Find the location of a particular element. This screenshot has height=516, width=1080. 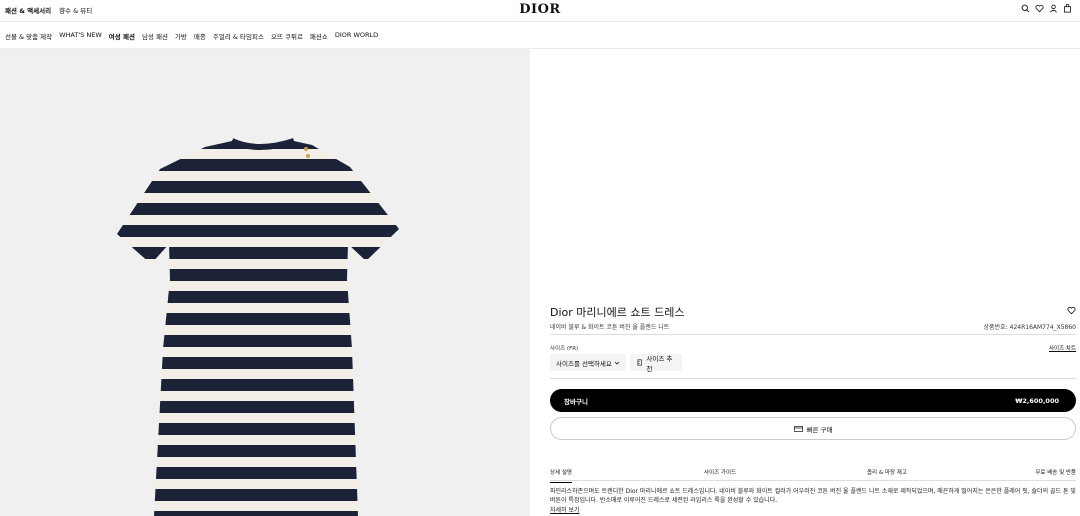

cat-whats-new: WHAT'S NEW is located at coordinates (80, 36).